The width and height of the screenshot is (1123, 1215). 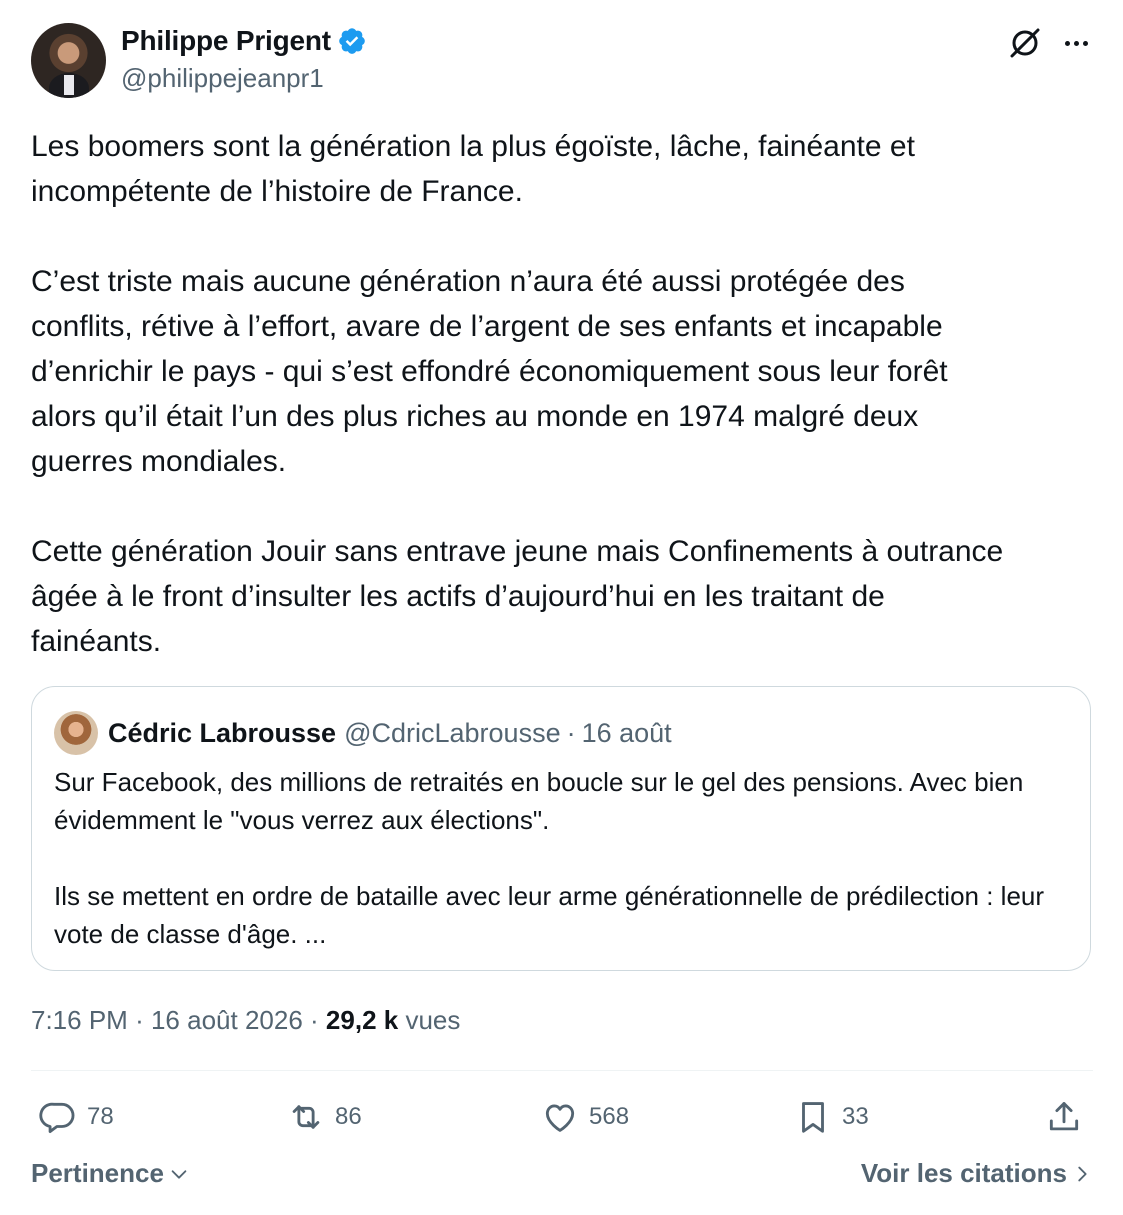 What do you see at coordinates (179, 1174) in the screenshot?
I see `chevron-down-icon` at bounding box center [179, 1174].